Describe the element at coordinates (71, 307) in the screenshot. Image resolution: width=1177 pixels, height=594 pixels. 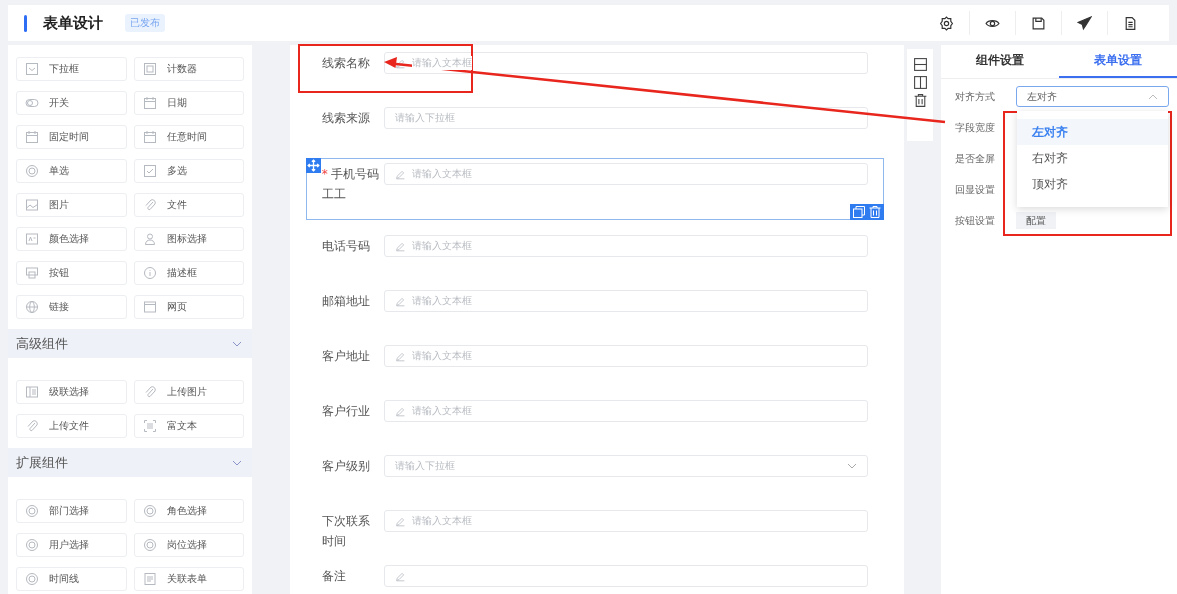
I see `component-item: 链接` at that location.